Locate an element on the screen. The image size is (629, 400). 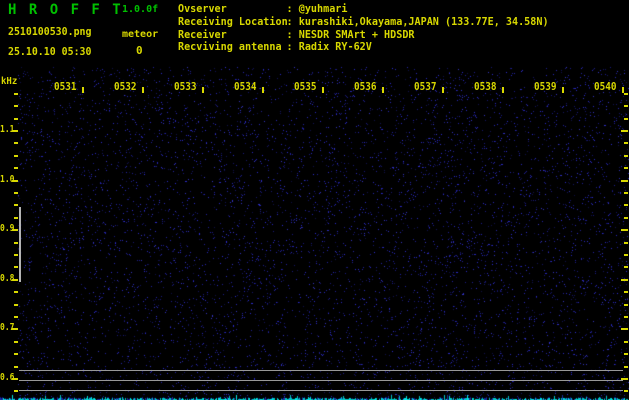
observation-datetime: 25.10.10 05:30 is located at coordinates (50, 51).